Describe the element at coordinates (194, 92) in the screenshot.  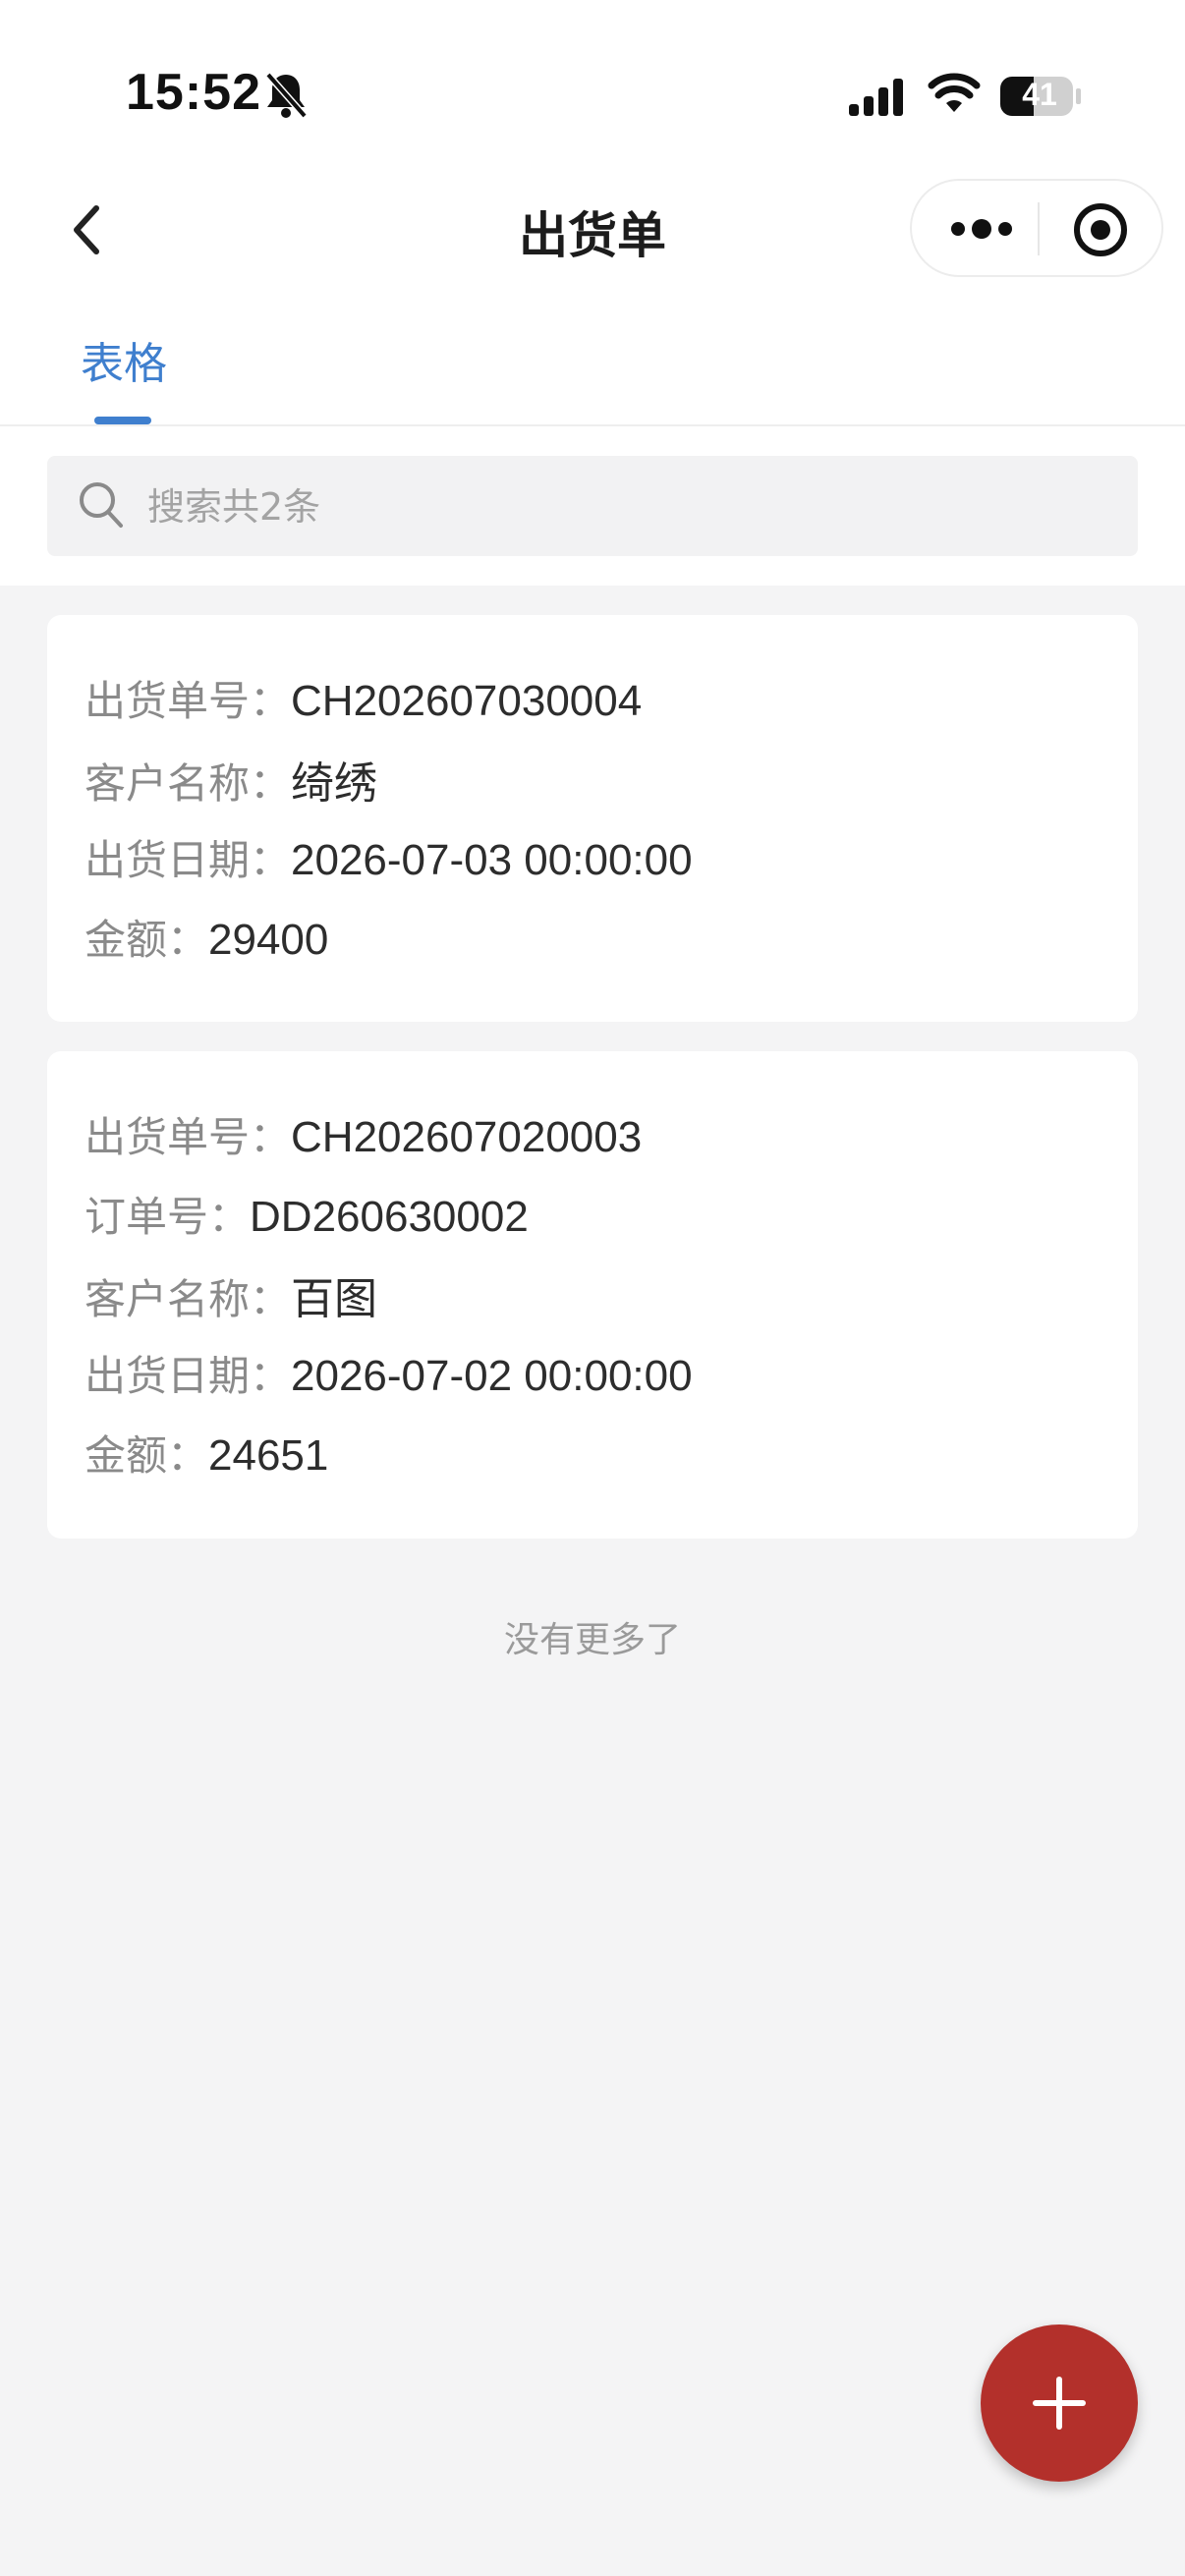
I see `status-time: 15:52` at that location.